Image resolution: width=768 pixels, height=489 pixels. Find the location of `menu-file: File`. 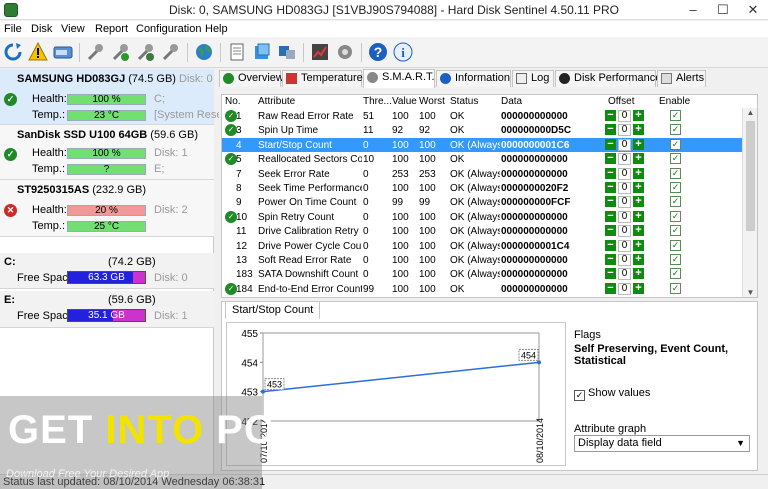

menu-file: File is located at coordinates (13, 29).